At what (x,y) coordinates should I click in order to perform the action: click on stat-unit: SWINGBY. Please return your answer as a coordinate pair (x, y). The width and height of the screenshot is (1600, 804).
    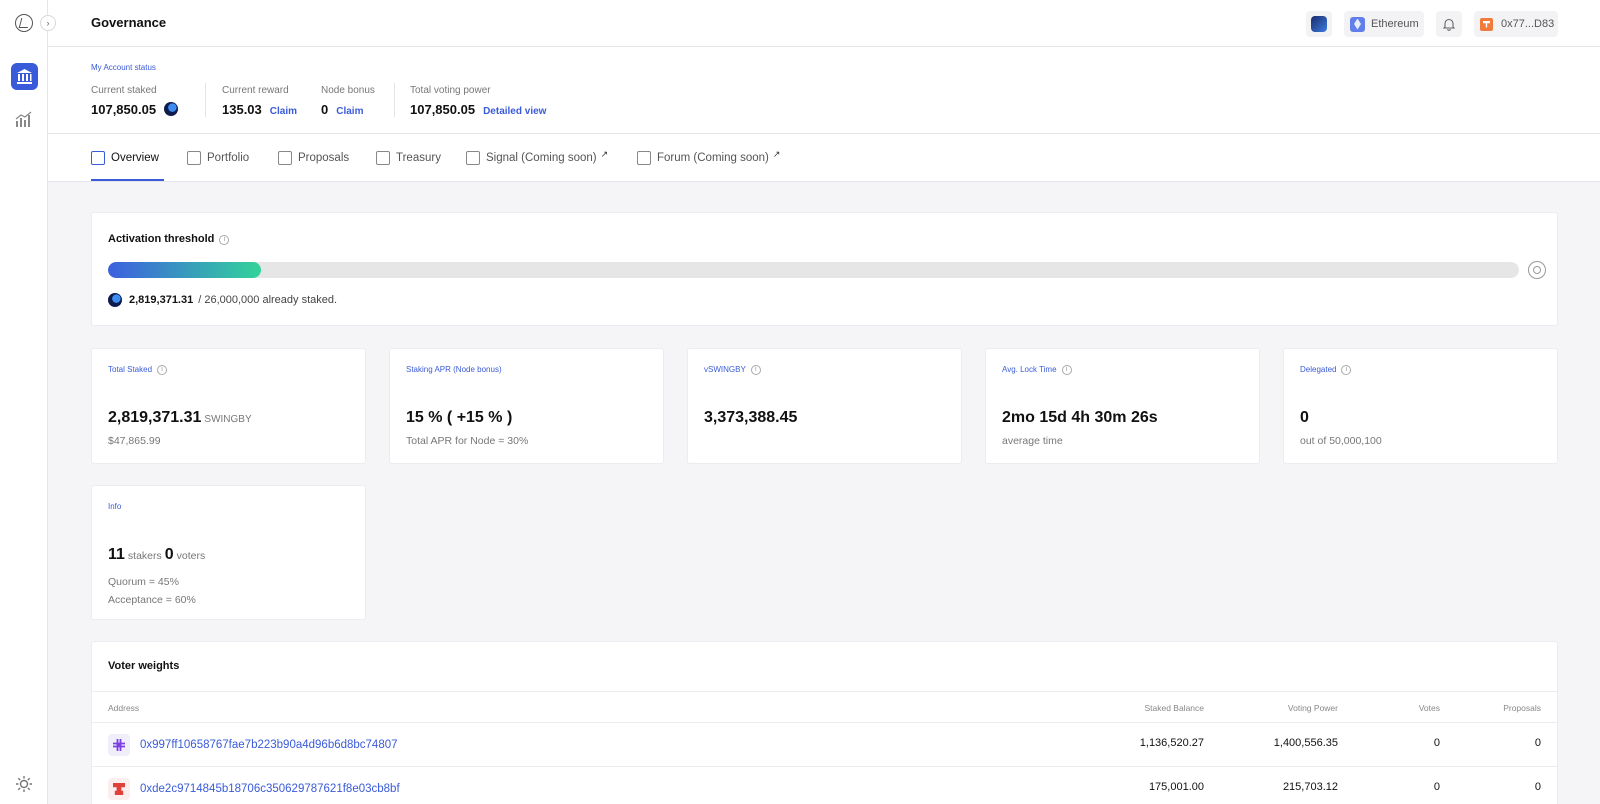
    Looking at the image, I should click on (228, 419).